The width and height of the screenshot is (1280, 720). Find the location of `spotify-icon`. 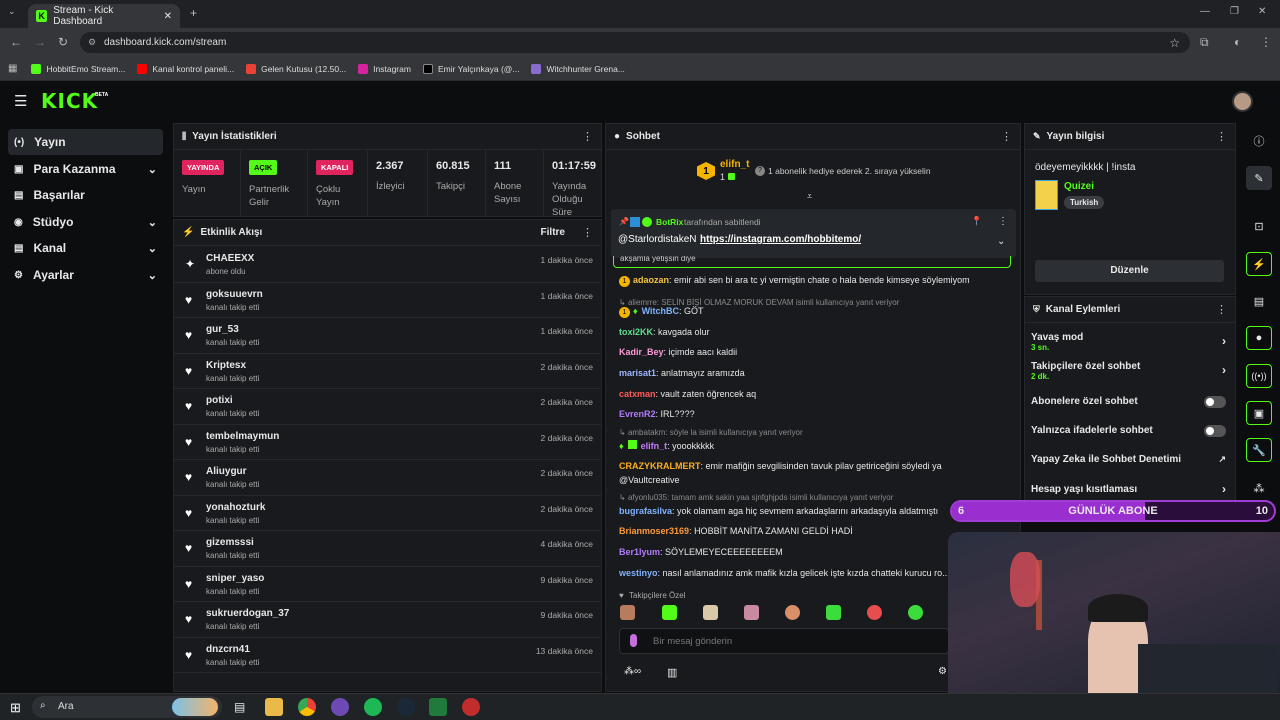

spotify-icon is located at coordinates (373, 707).